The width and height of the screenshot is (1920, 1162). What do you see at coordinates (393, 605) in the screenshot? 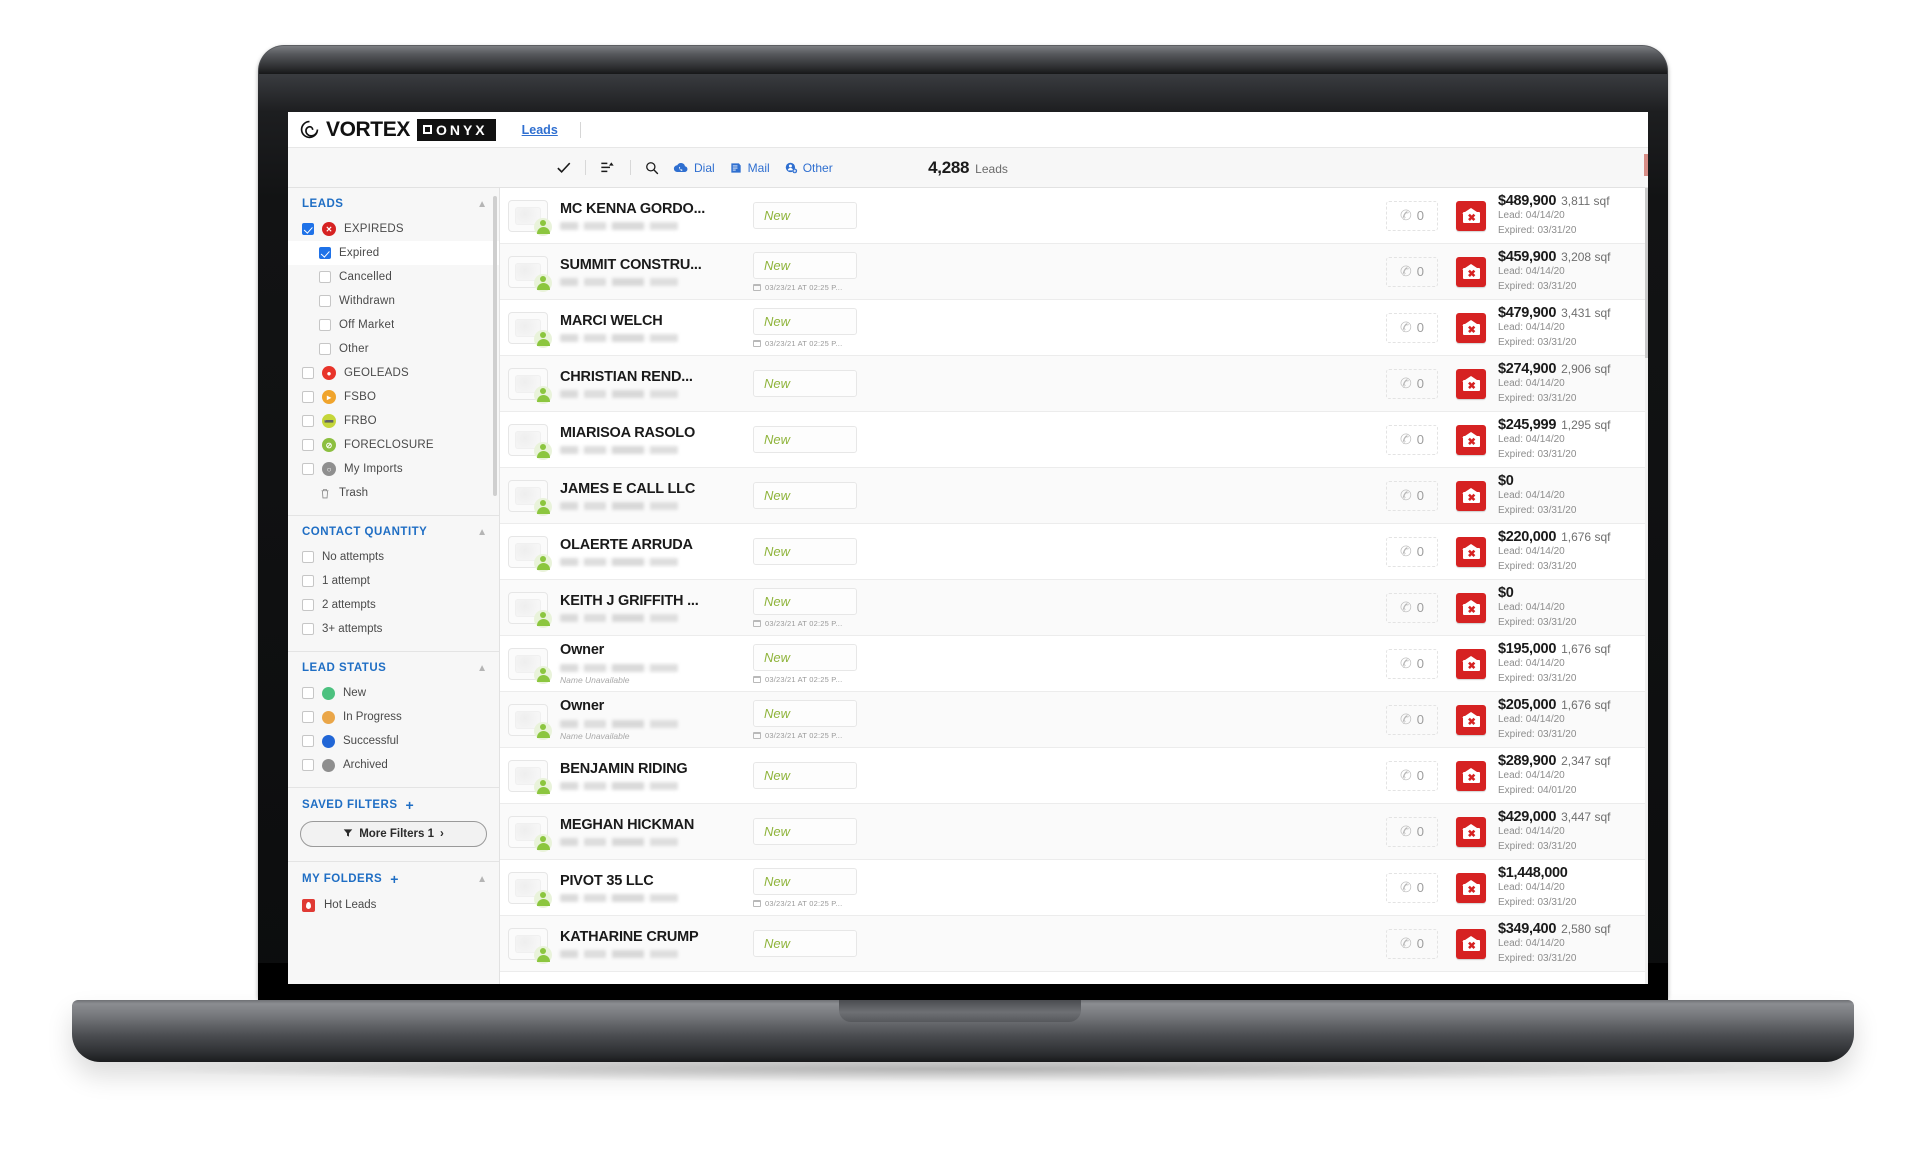
I see `sidebar-item-2-attempts: 2 attempts` at bounding box center [393, 605].